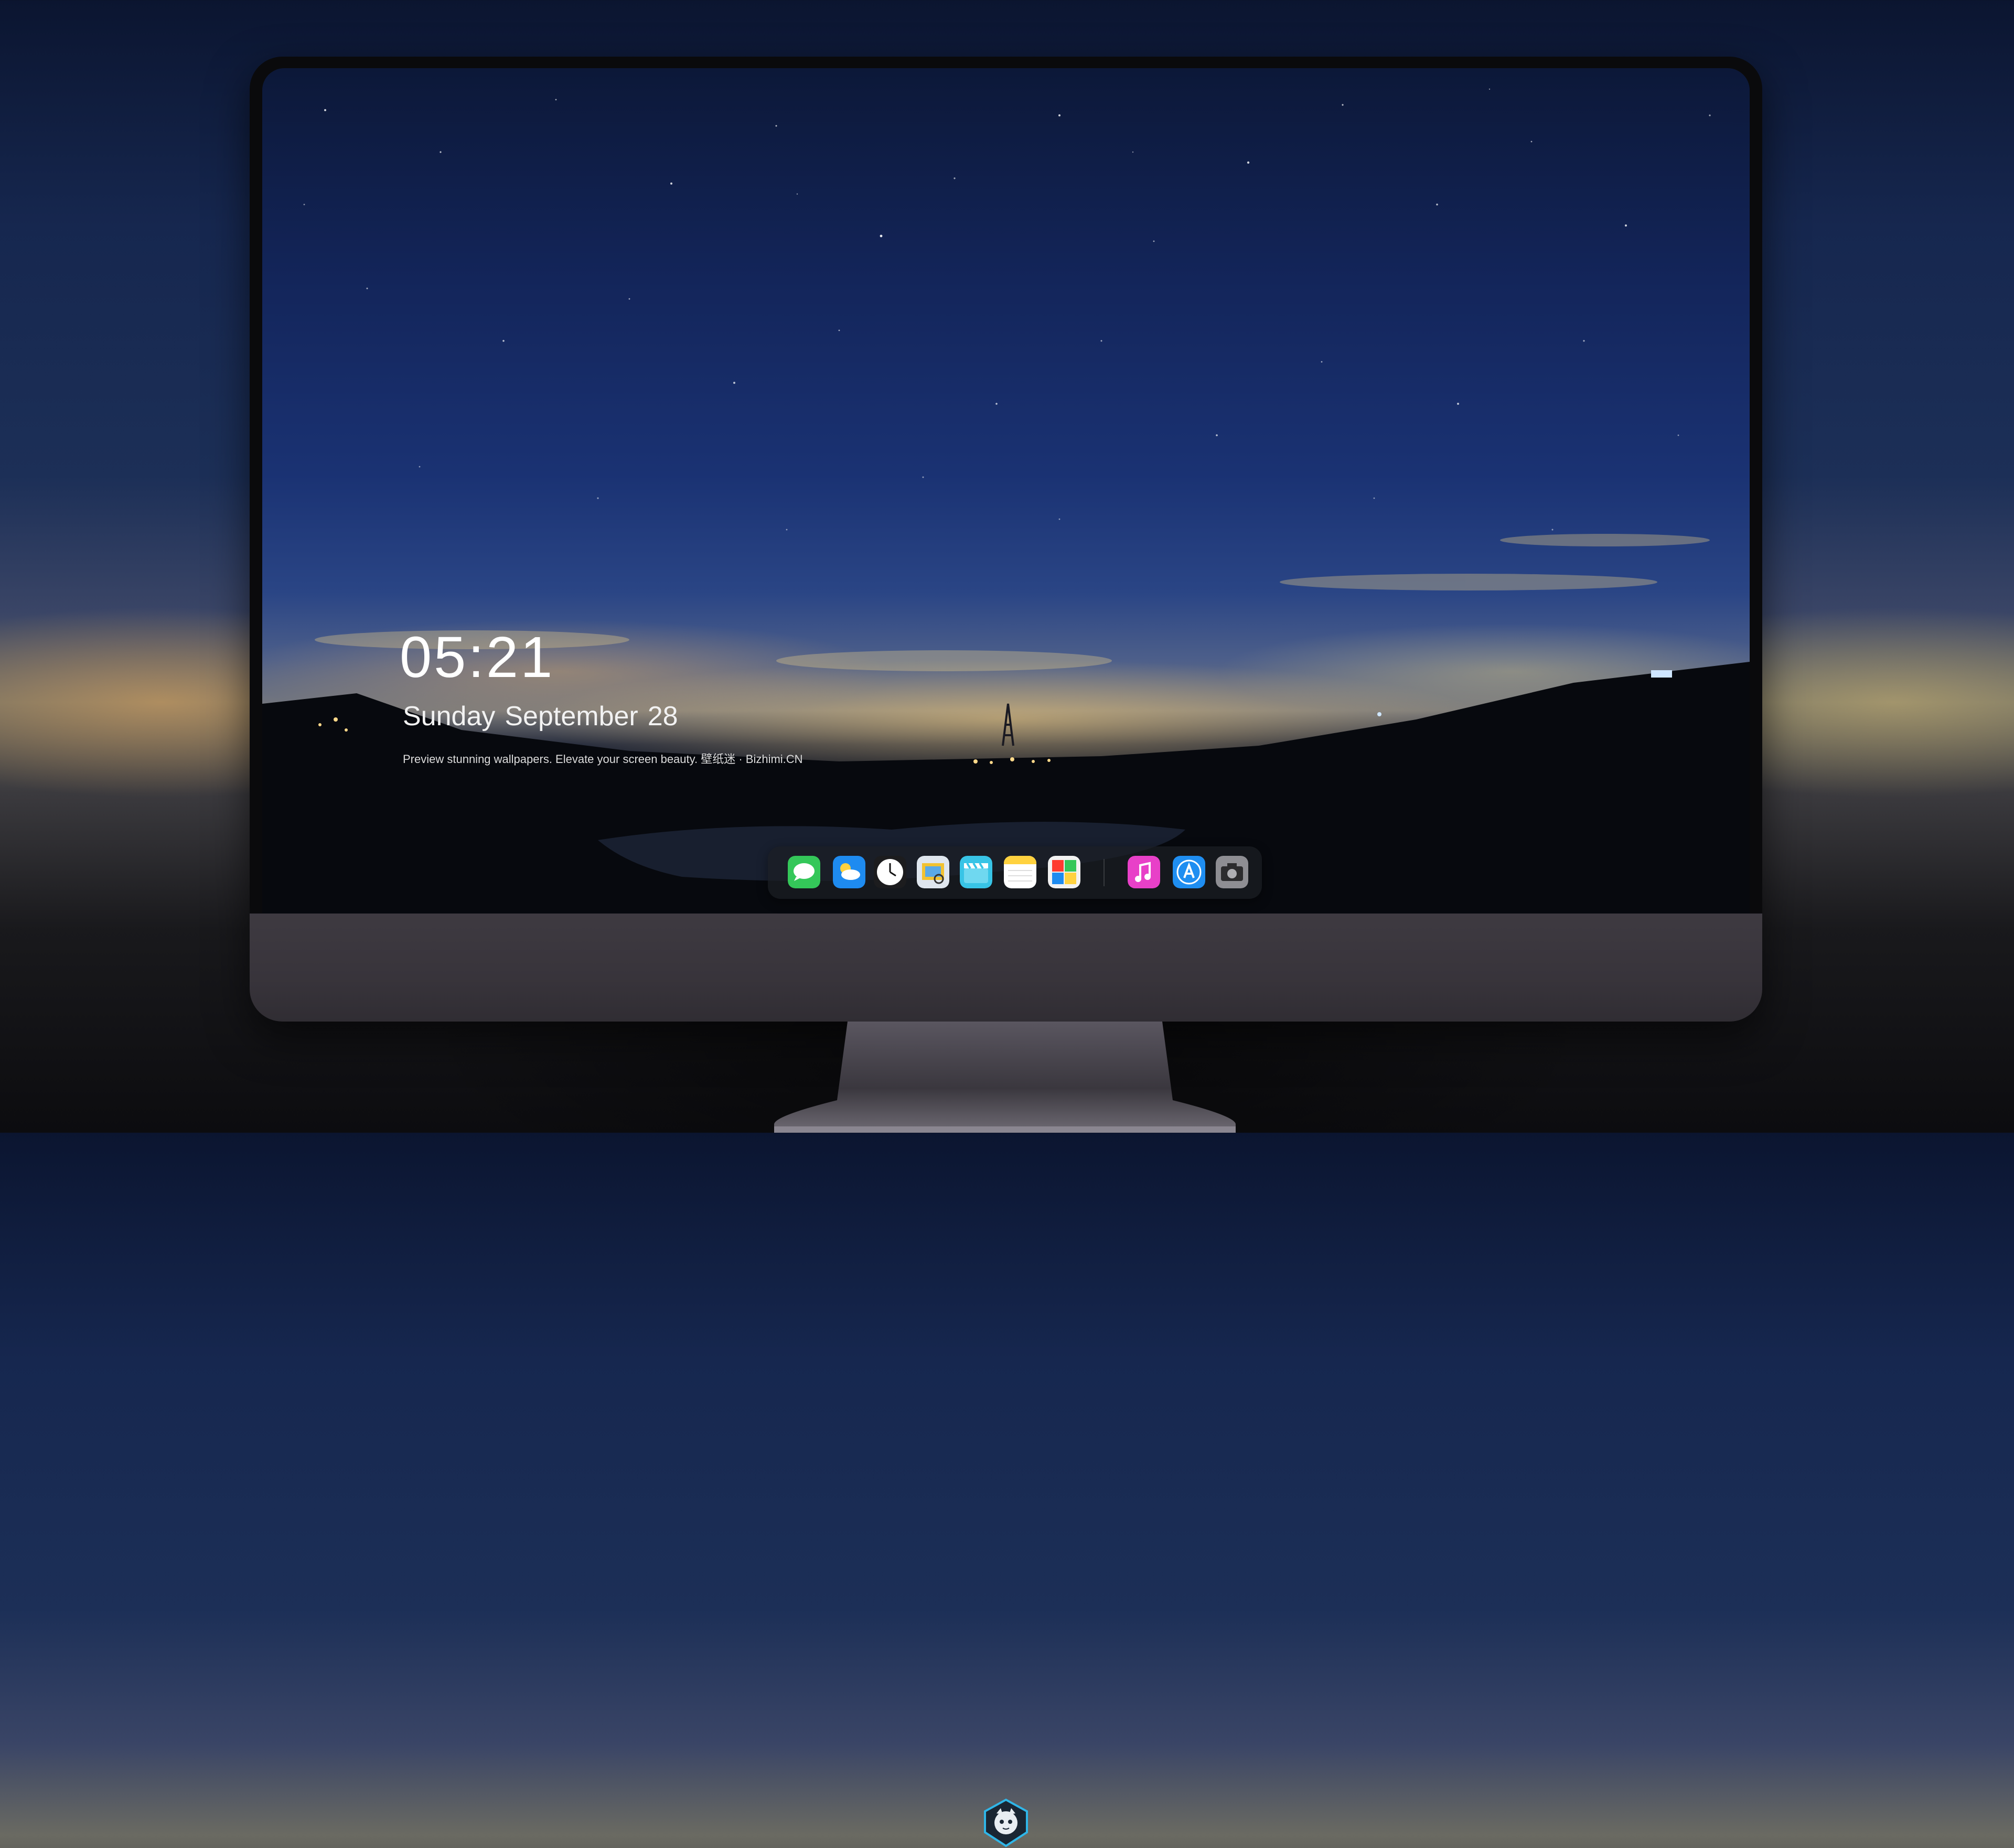 The height and width of the screenshot is (1848, 2014). I want to click on photo-booth-icon, so click(1064, 872).